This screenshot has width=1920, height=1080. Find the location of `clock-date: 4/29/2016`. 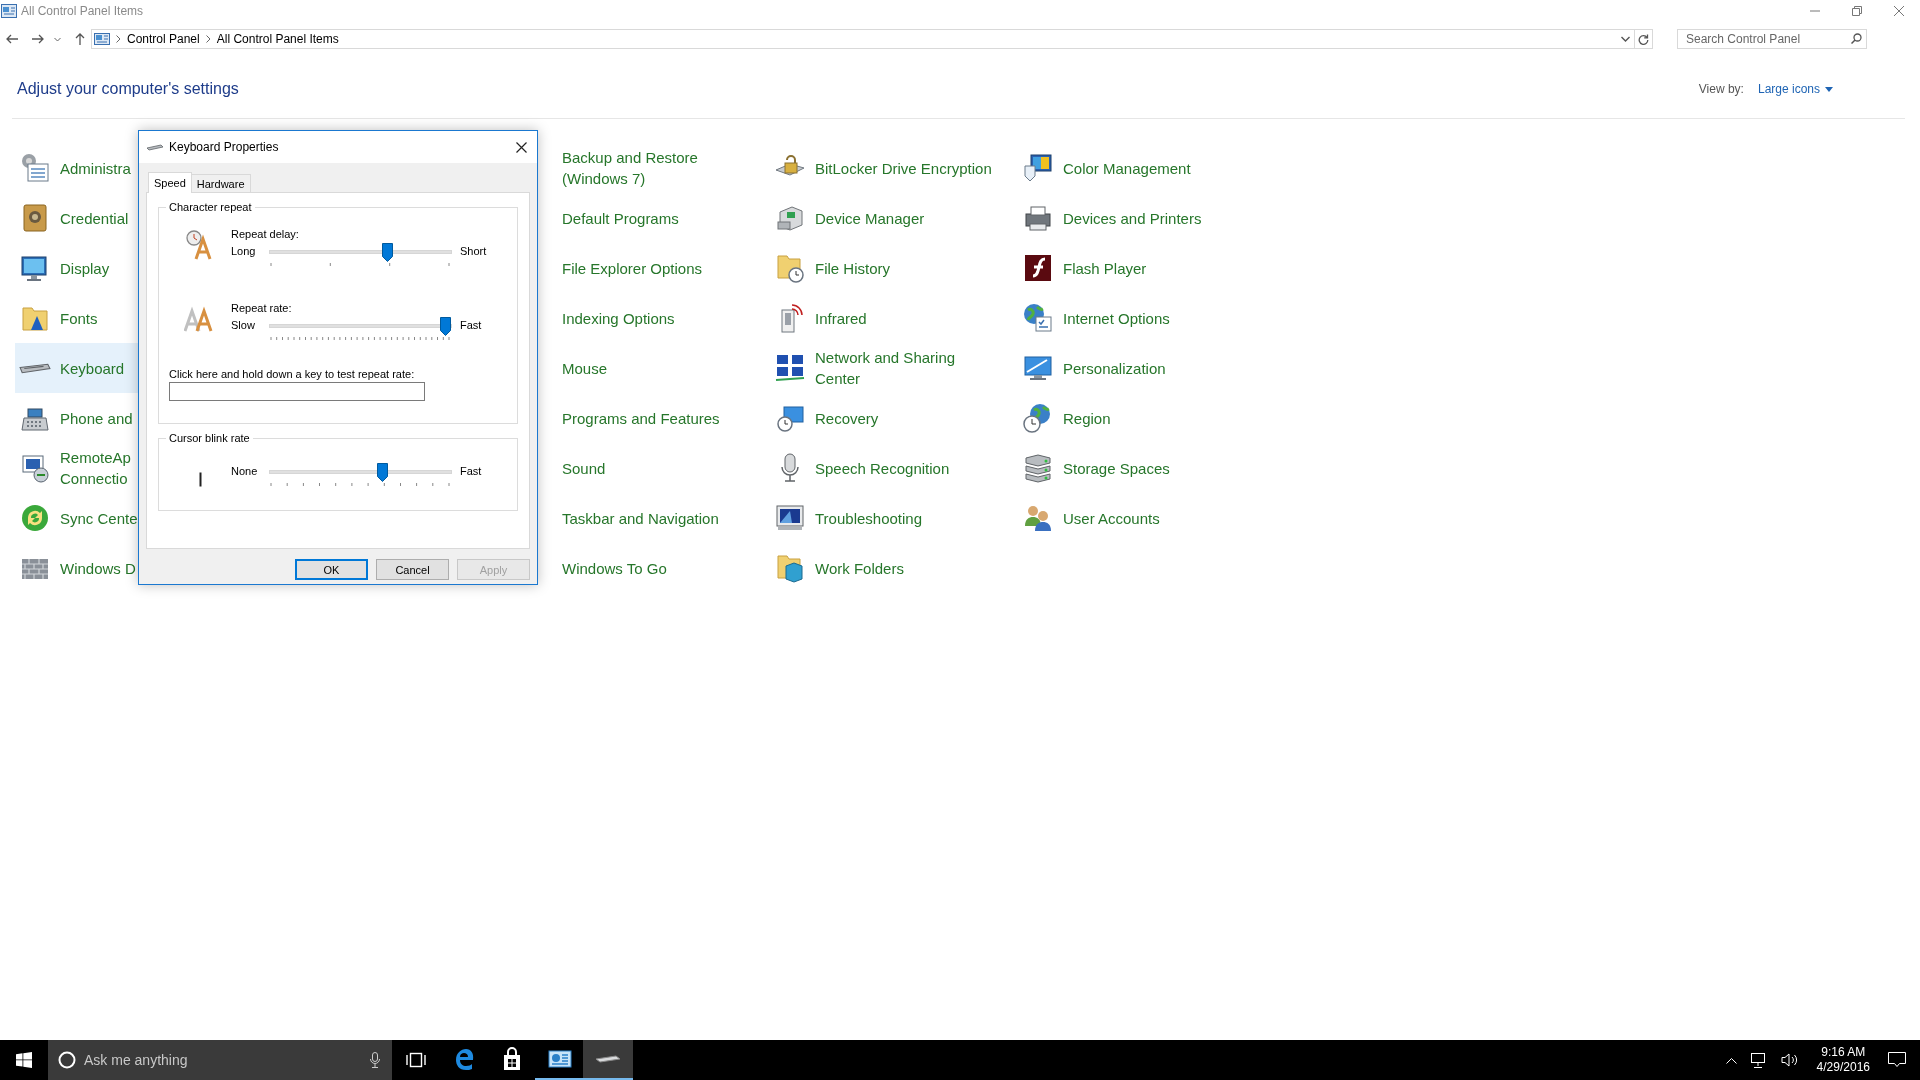

clock-date: 4/29/2016 is located at coordinates (1843, 1067).